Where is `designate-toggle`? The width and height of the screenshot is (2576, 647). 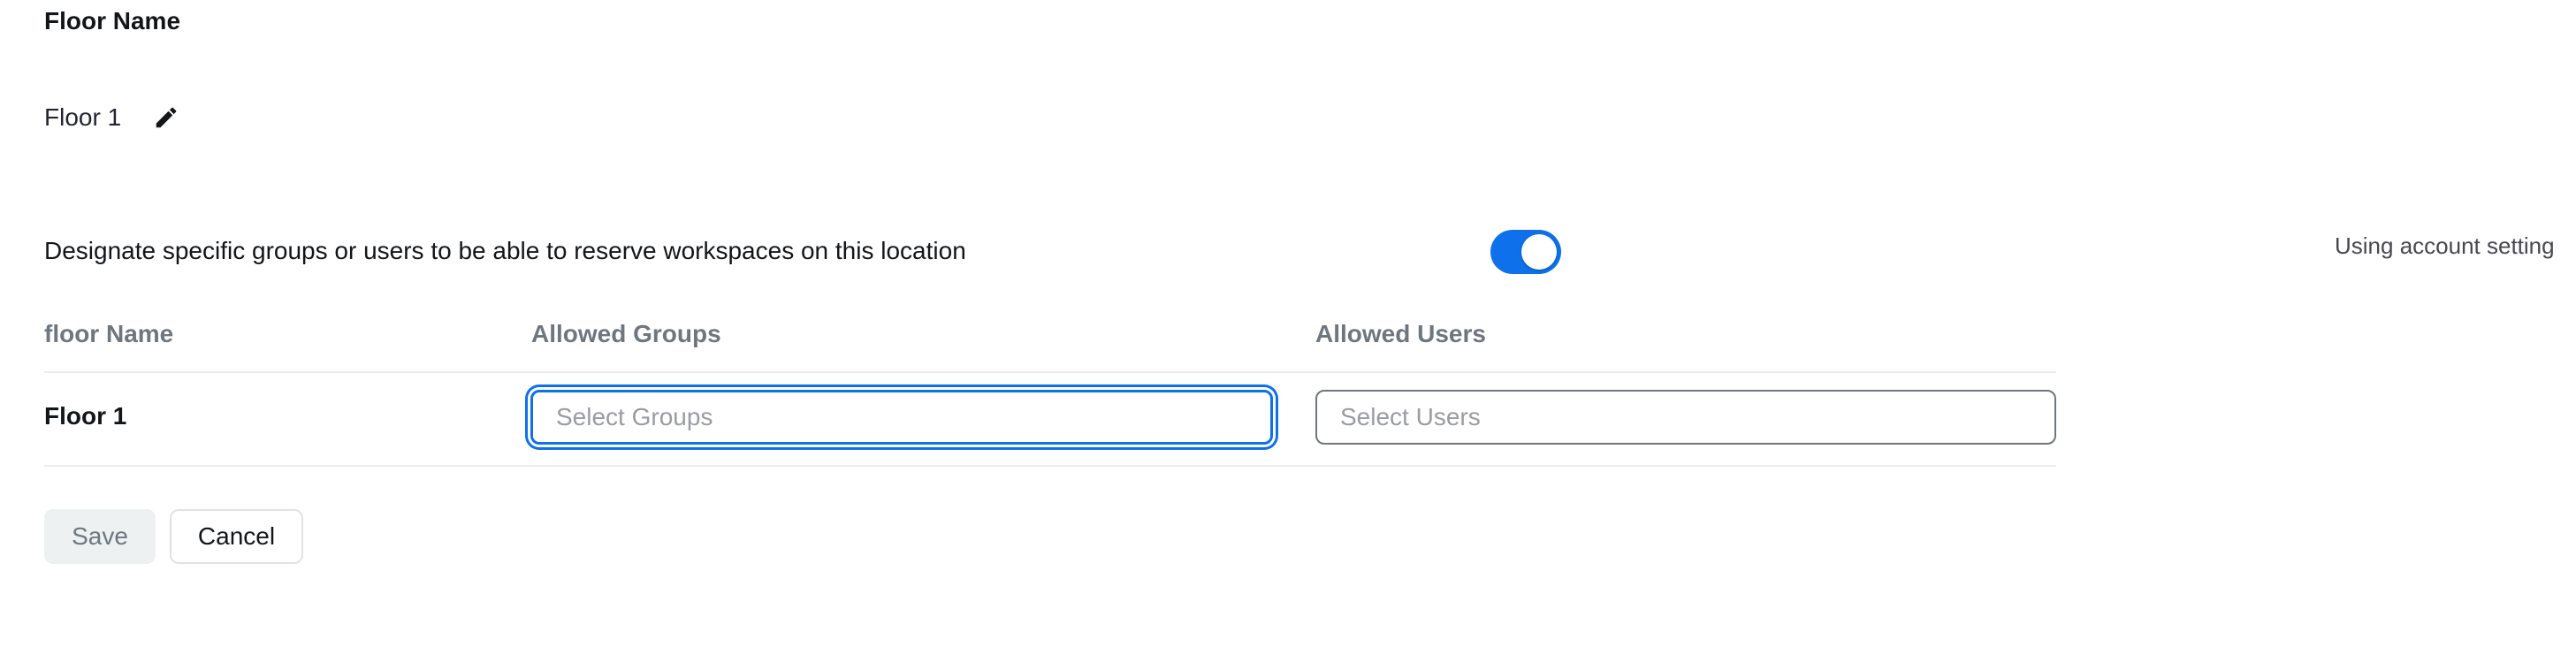
designate-toggle is located at coordinates (1525, 252).